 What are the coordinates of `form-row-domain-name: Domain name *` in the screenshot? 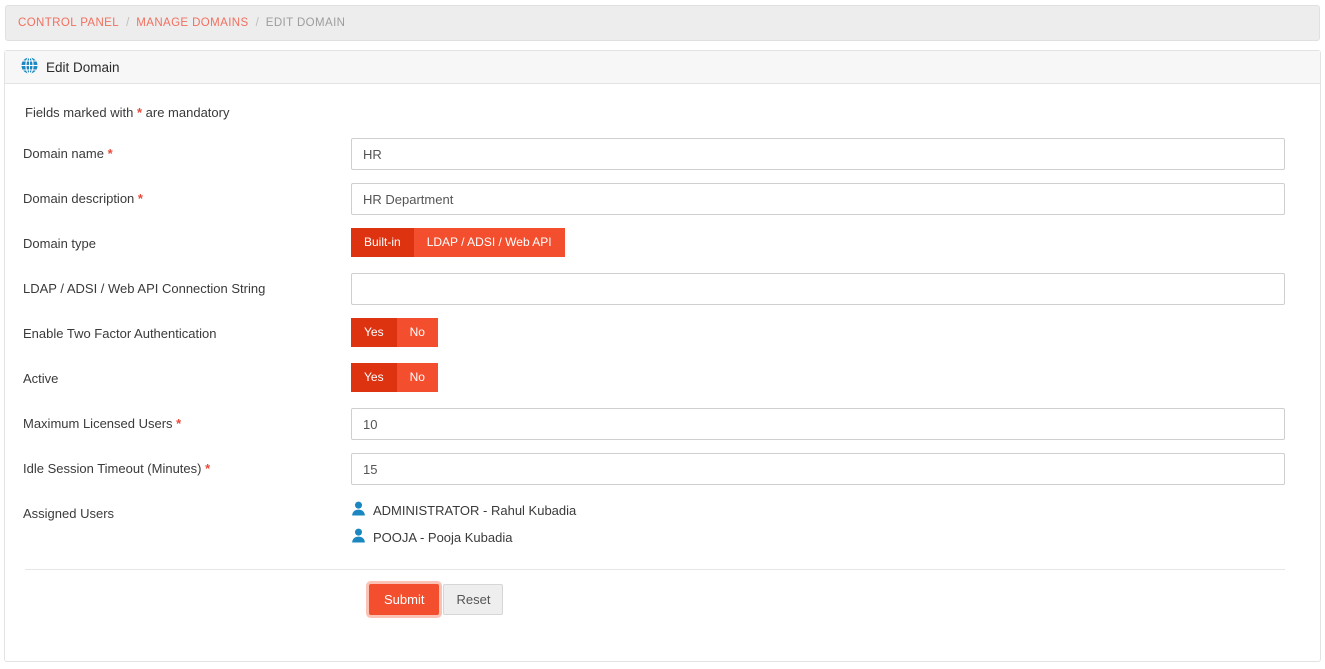 It's located at (662, 154).